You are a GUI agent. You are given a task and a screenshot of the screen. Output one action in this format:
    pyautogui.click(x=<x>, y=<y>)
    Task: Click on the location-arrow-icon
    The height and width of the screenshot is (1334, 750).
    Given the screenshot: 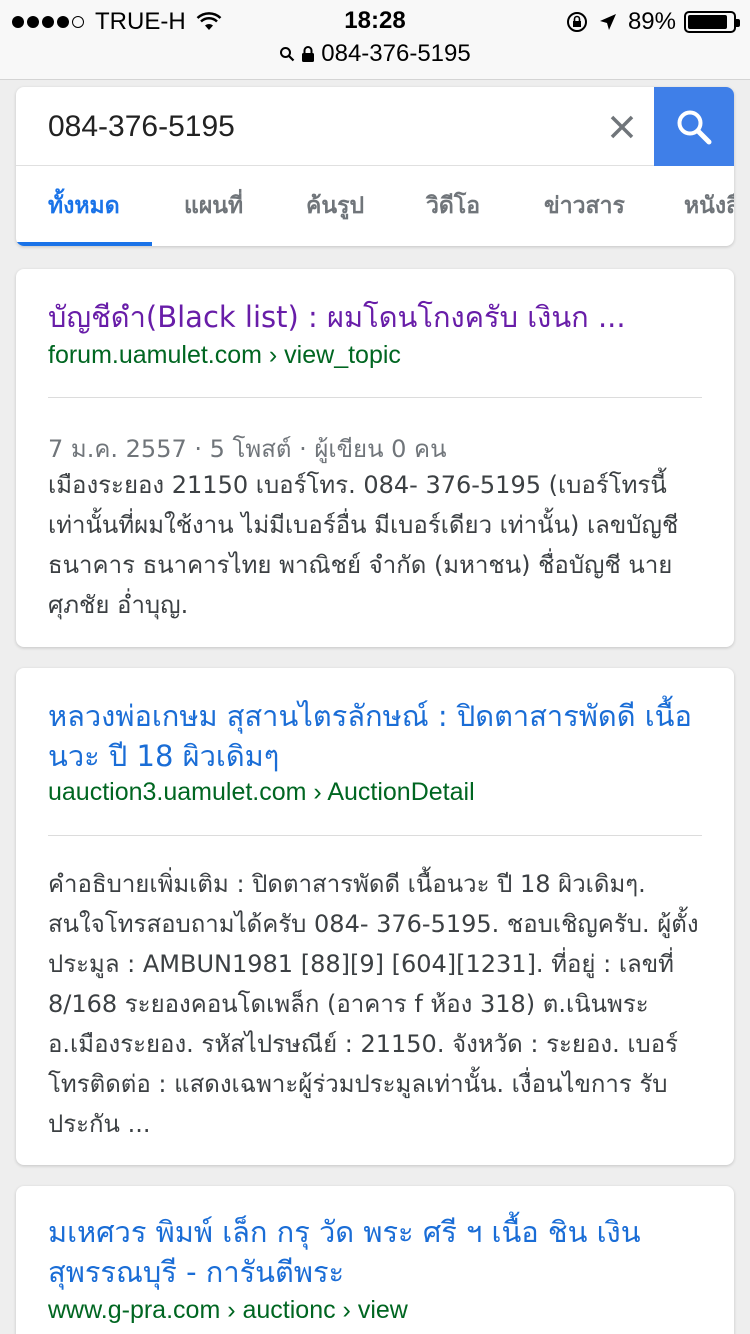 What is the action you would take?
    pyautogui.click(x=607, y=22)
    